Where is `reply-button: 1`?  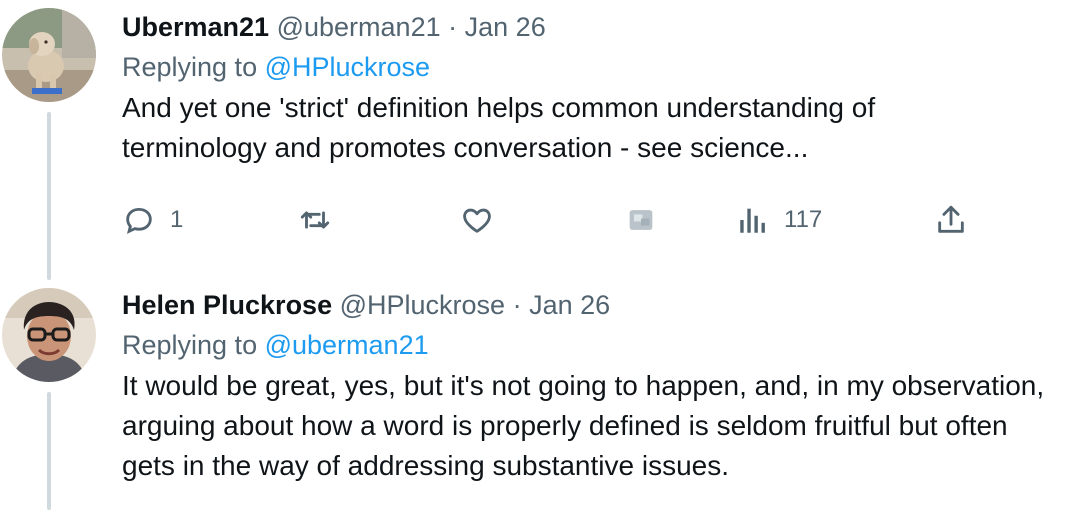
reply-button: 1 is located at coordinates (152, 220).